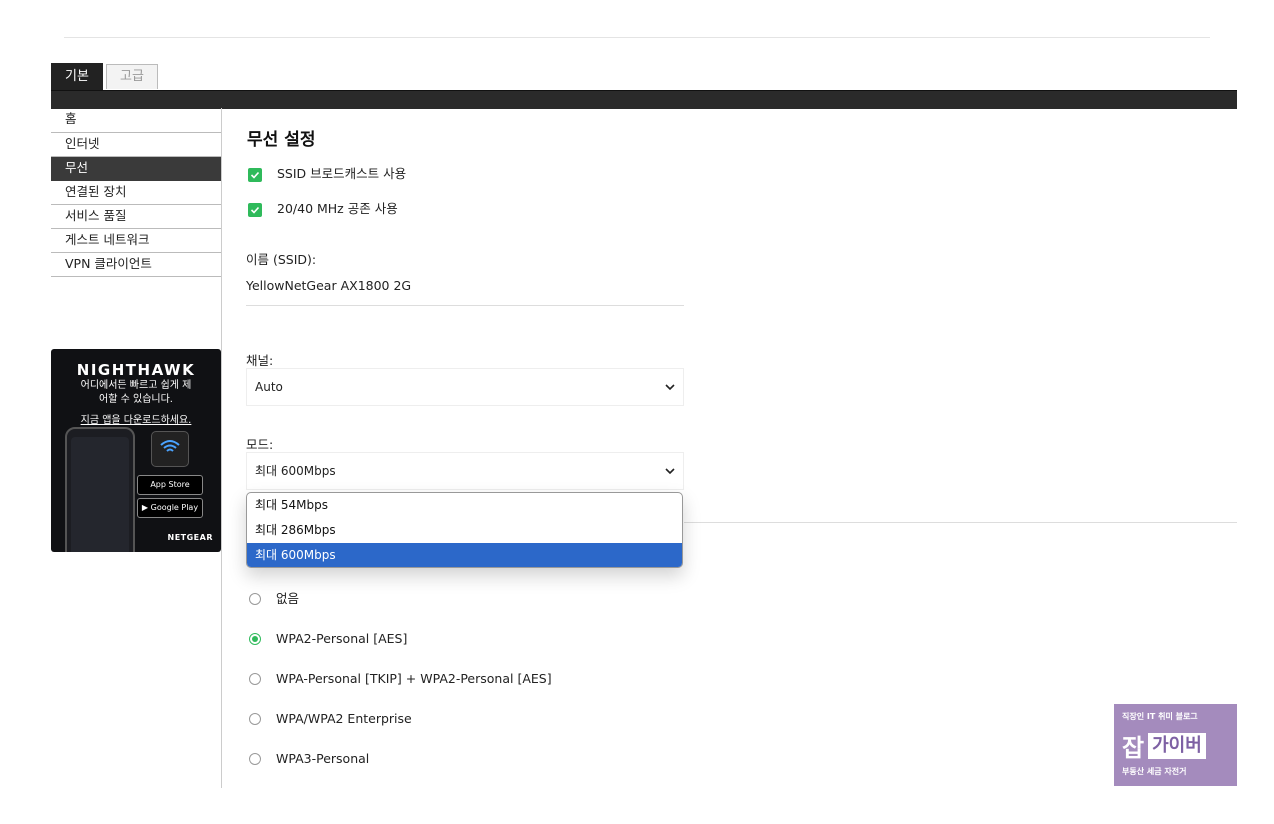  Describe the element at coordinates (342, 638) in the screenshot. I see `radio-label: WPA2-Personal [AES]` at that location.